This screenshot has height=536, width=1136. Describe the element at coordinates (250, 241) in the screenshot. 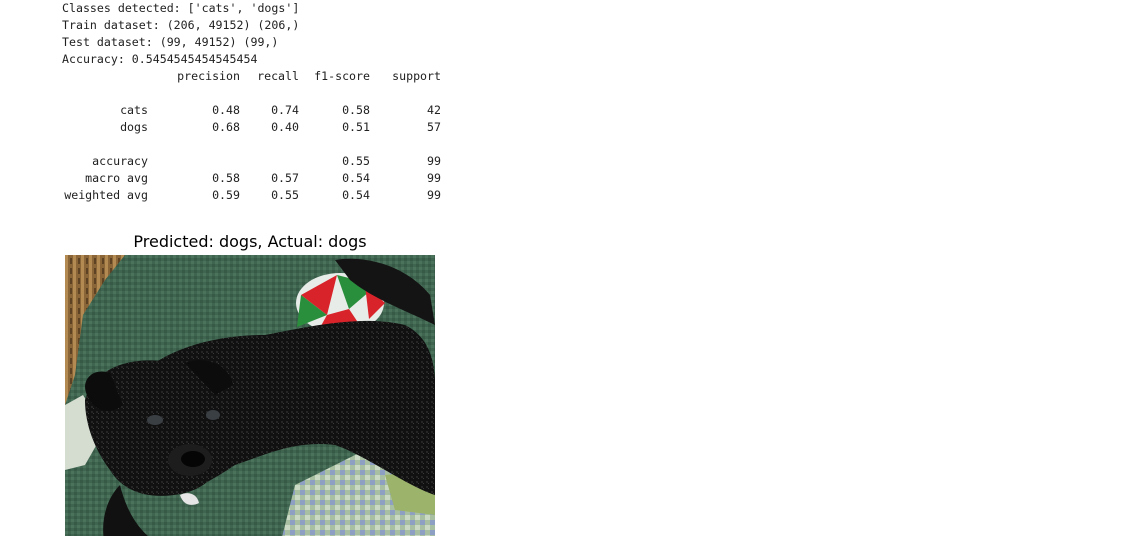

I see `figure-title: Predicted: dogs, Actual: dogs` at that location.